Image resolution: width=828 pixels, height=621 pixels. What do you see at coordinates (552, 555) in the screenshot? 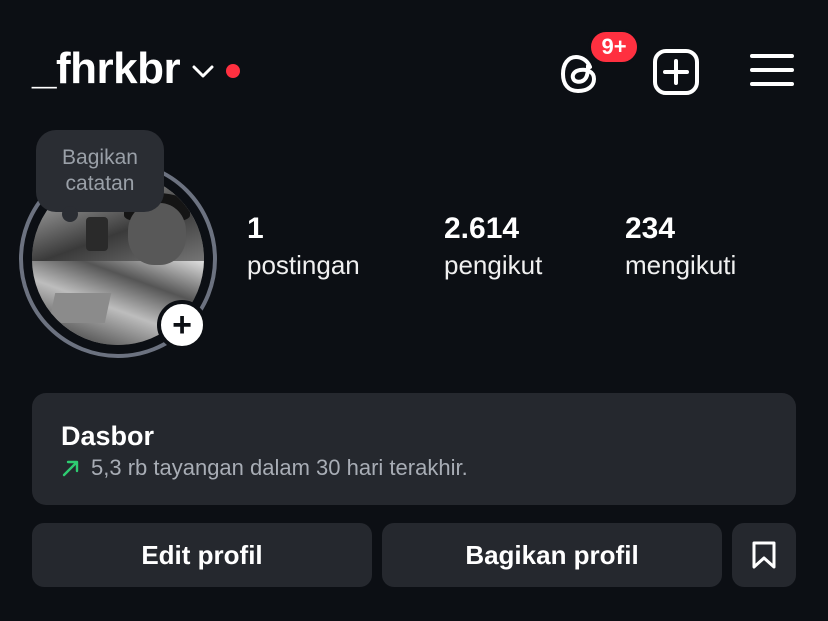
I see `share-profile-button: Bagikan profil` at bounding box center [552, 555].